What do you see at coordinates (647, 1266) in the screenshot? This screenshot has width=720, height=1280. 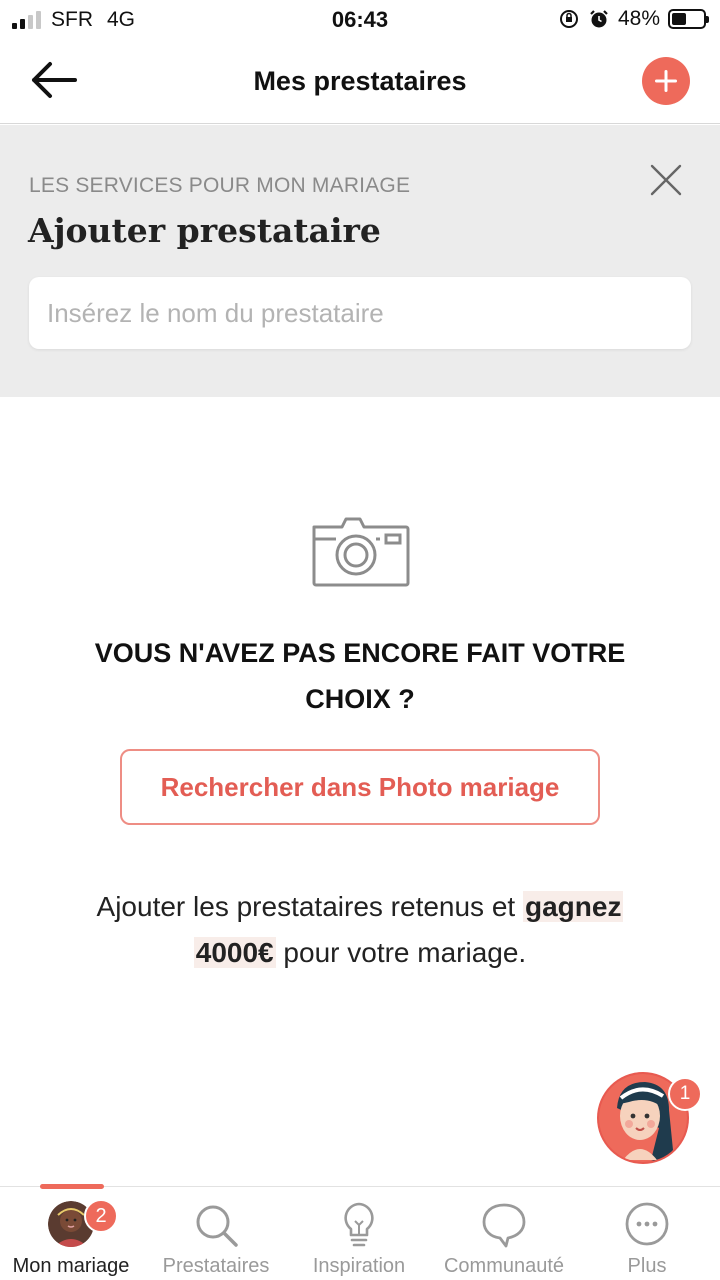 I see `tab-label: Plus` at bounding box center [647, 1266].